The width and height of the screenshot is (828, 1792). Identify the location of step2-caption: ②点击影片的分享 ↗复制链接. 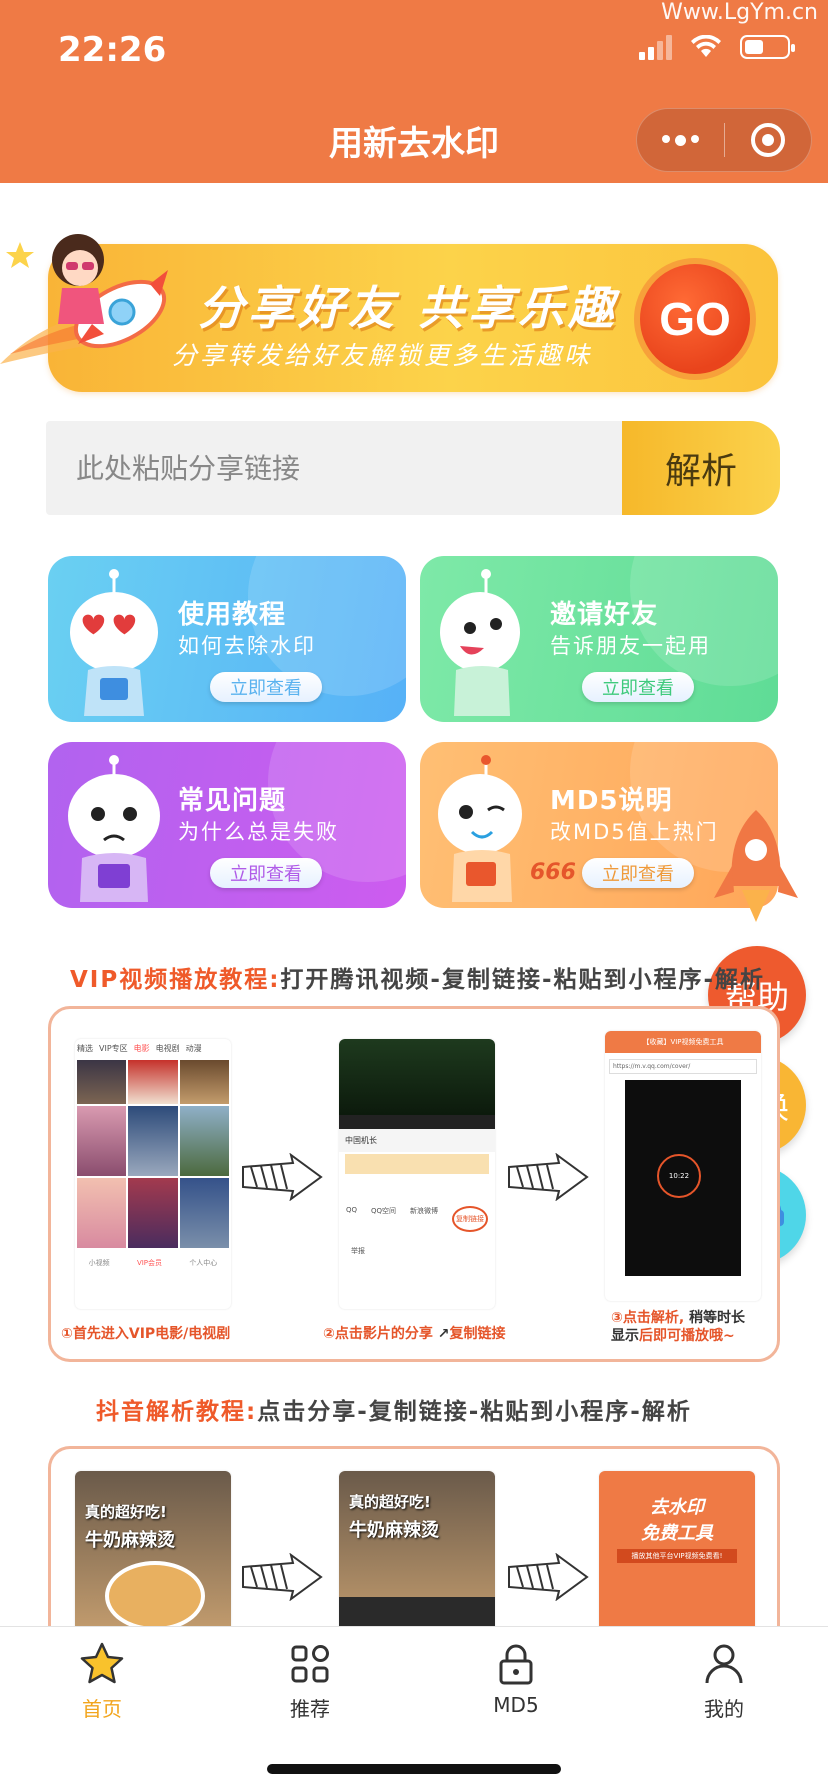
(414, 1334).